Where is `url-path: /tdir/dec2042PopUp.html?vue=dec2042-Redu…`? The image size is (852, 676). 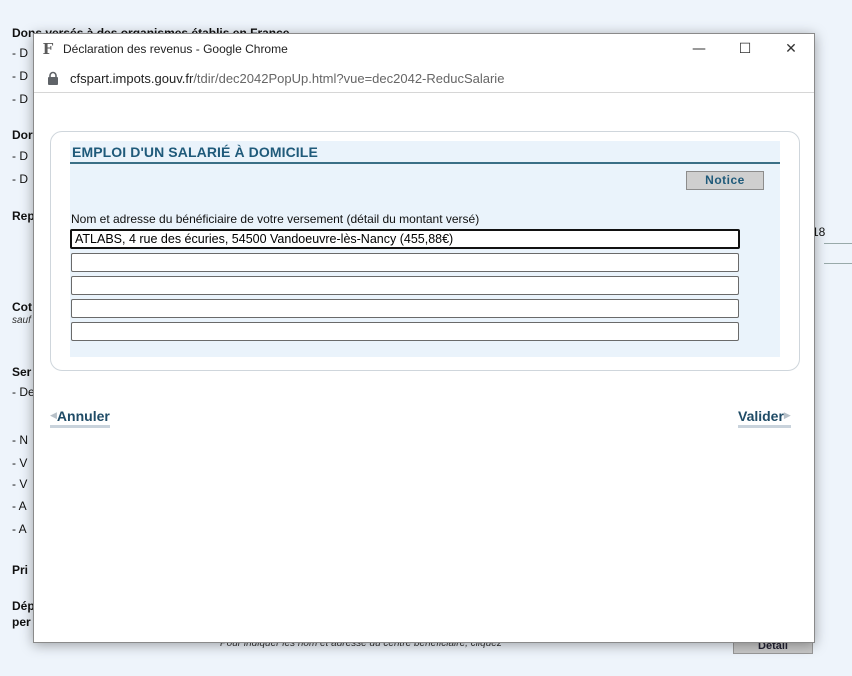
url-path: /tdir/dec2042PopUp.html?vue=dec2042-Redu… is located at coordinates (349, 78).